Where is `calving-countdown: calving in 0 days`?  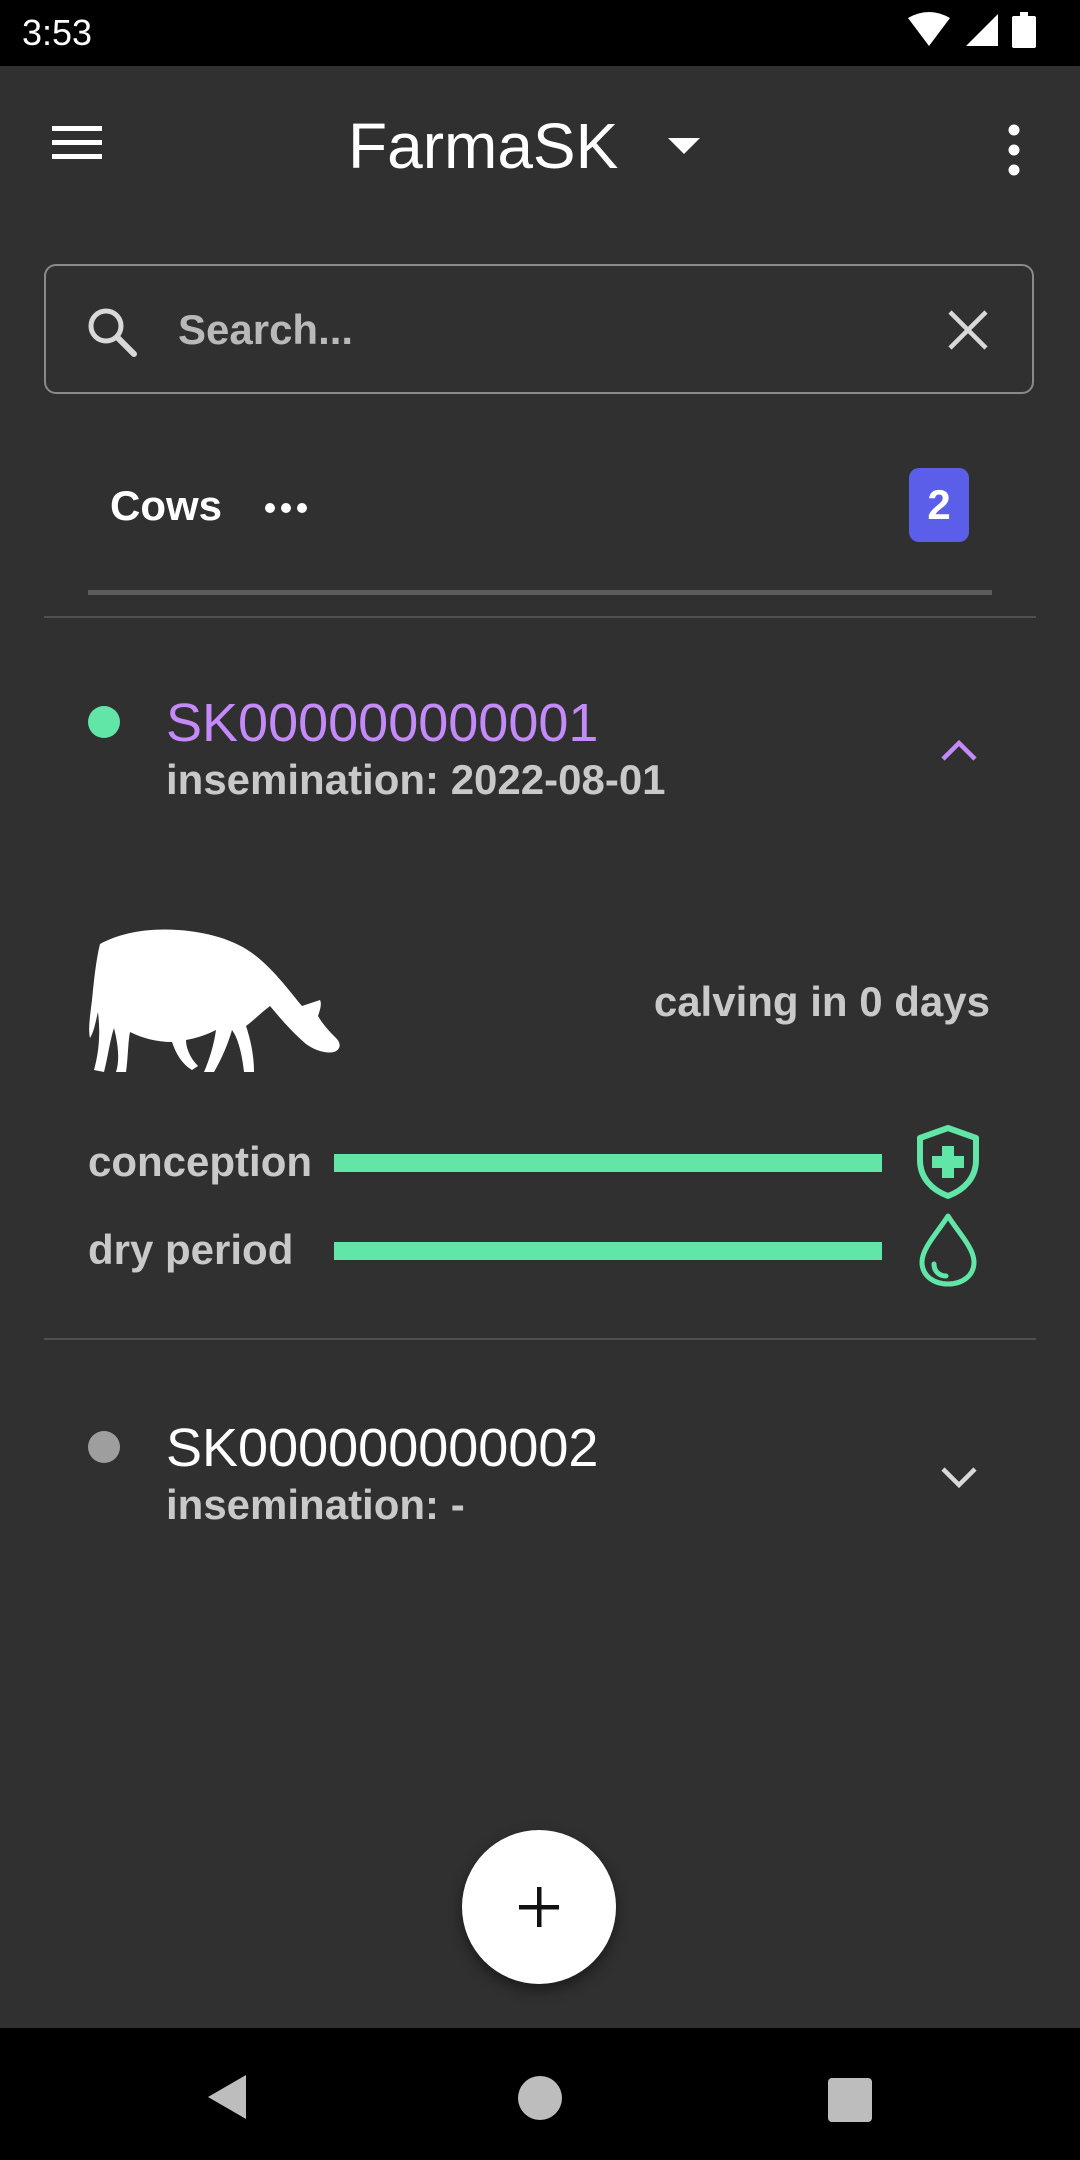
calving-countdown: calving in 0 days is located at coordinates (821, 1001).